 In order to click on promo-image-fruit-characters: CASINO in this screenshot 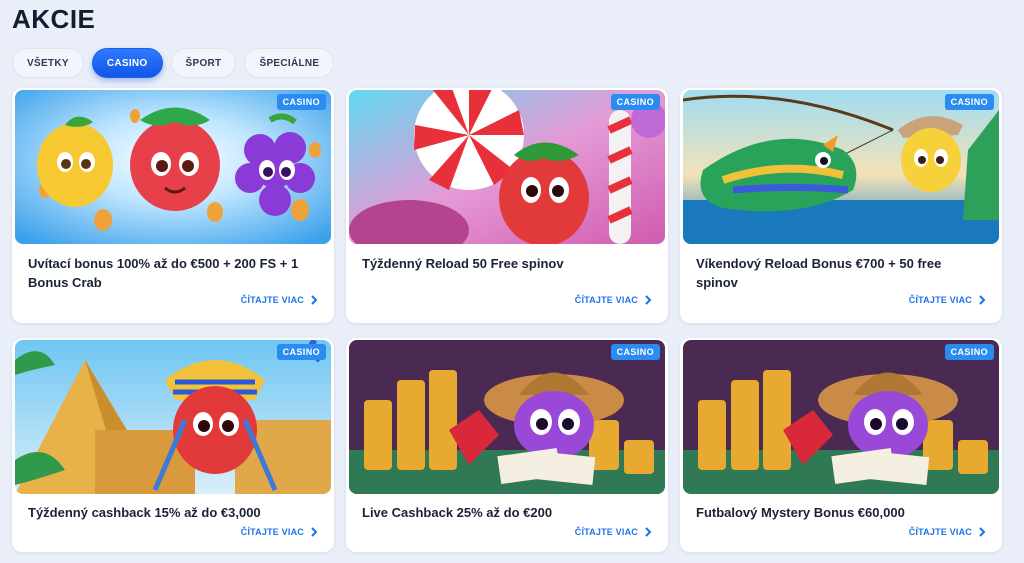, I will do `click(173, 167)`.